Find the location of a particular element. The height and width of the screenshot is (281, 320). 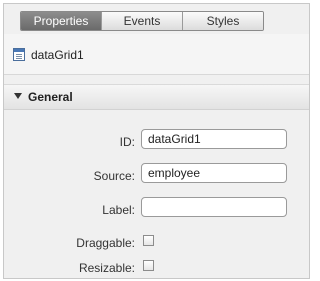

section-general-header: General is located at coordinates (156, 97).